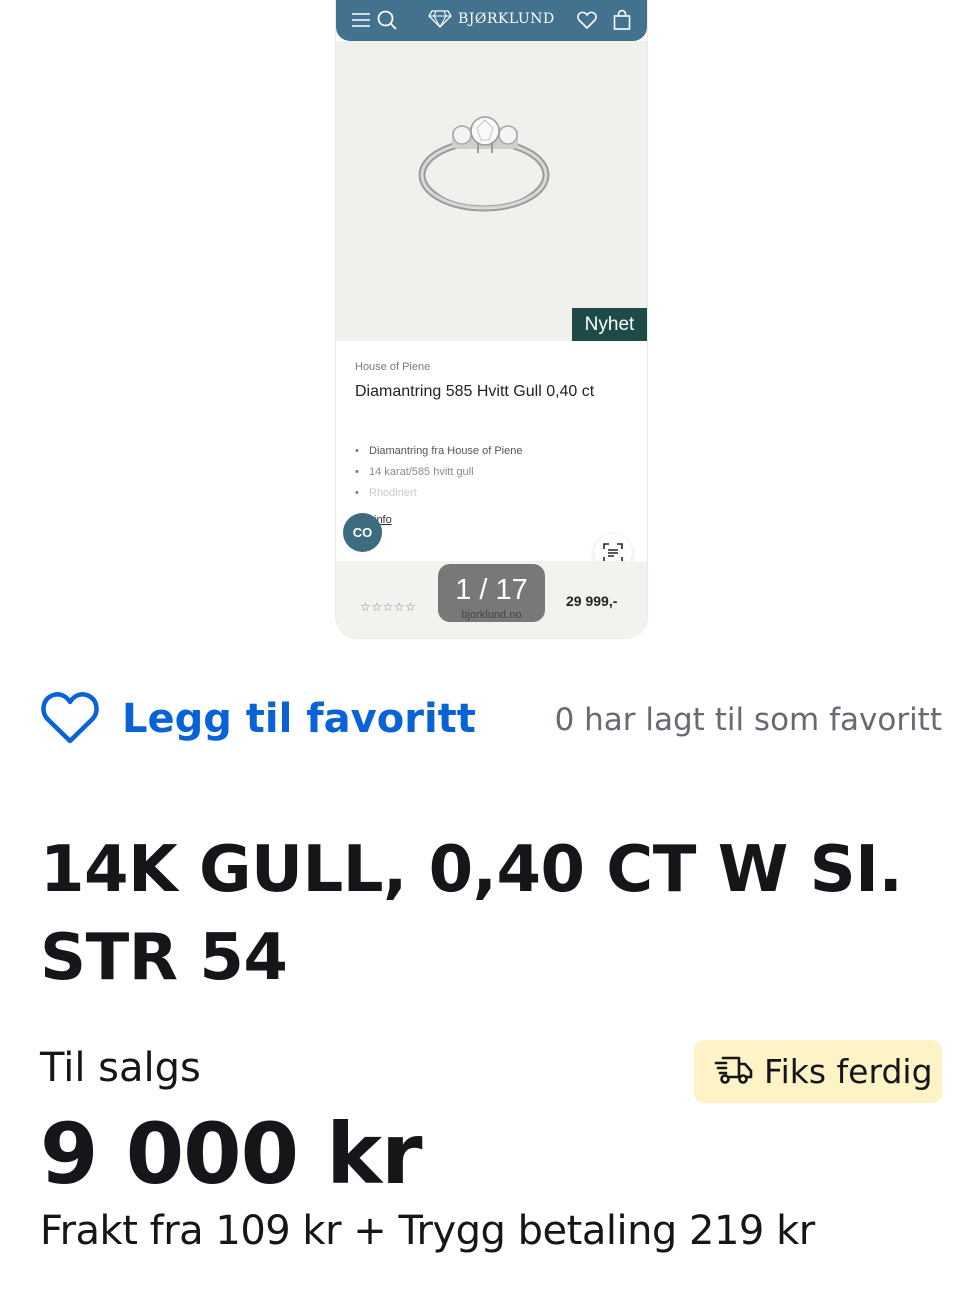 The image size is (960, 1292). I want to click on feature-item: 14 karat/585 hvitt gull, so click(438, 475).